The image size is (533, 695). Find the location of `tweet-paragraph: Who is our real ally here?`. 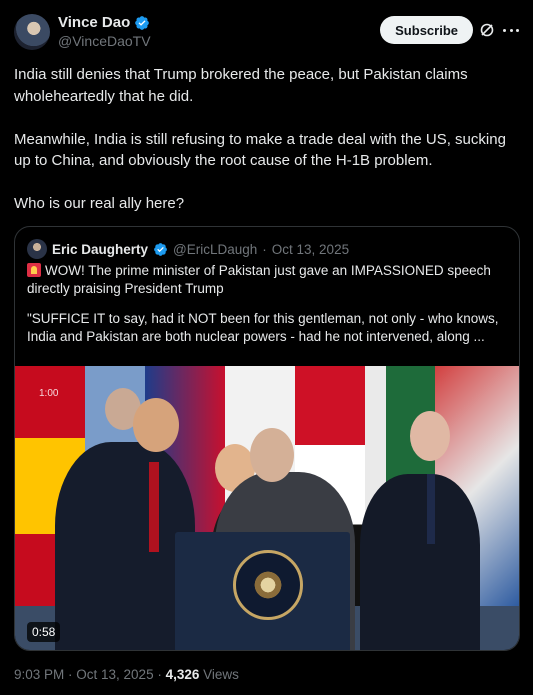

tweet-paragraph: Who is our real ally here? is located at coordinates (99, 203).